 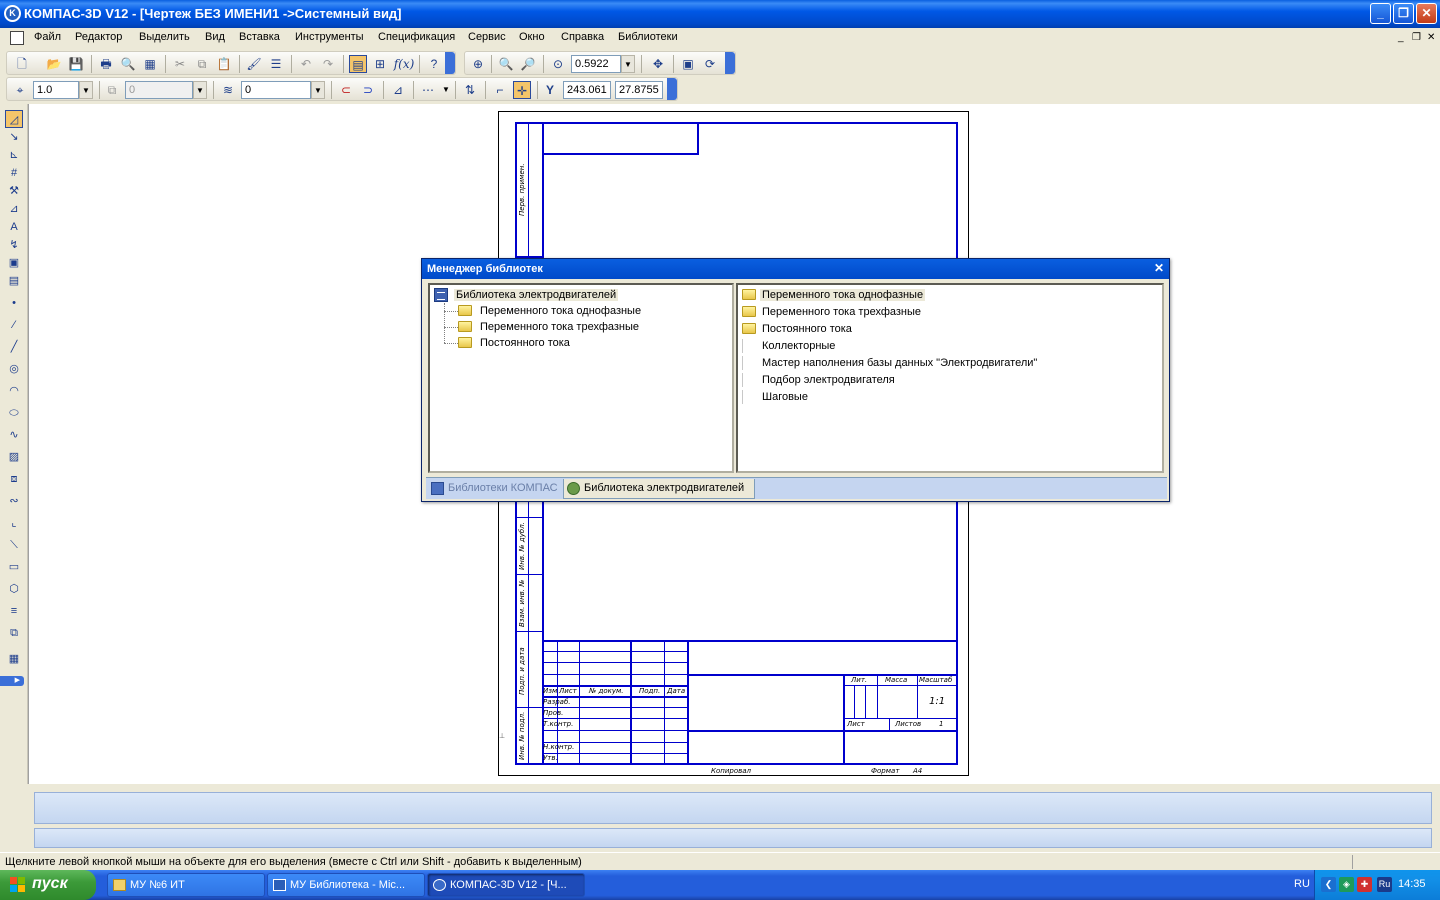 I want to click on shield-icon: ◈, so click(x=1346, y=884).